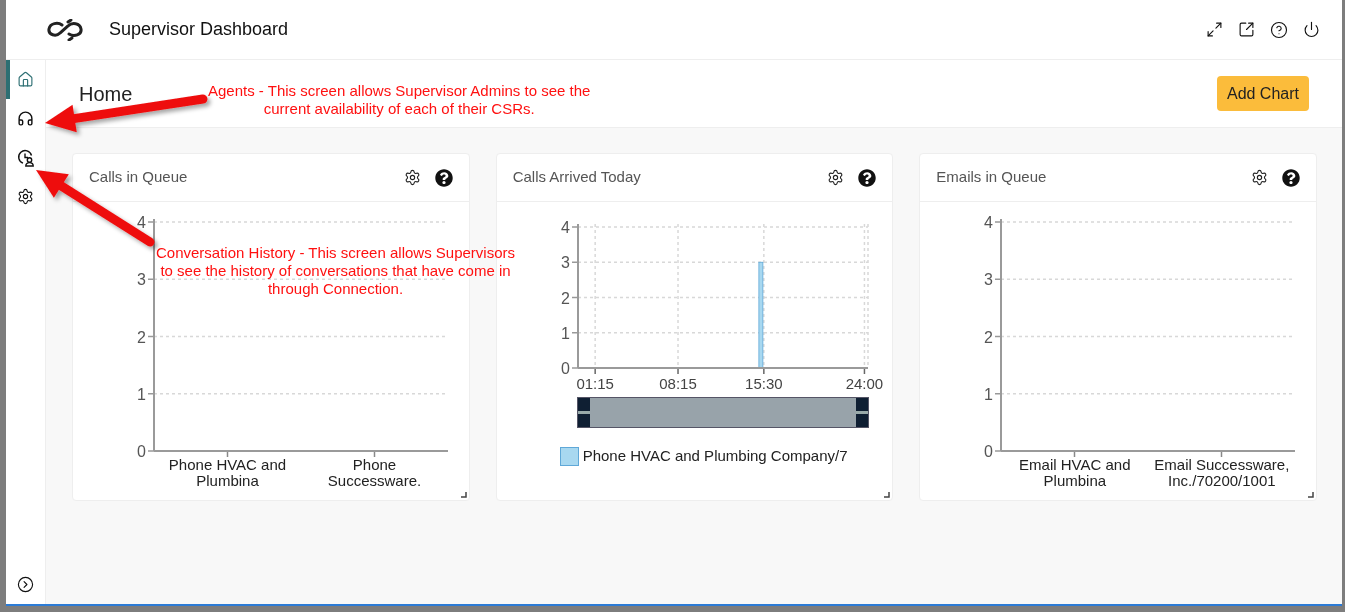 The width and height of the screenshot is (1345, 612). What do you see at coordinates (677, 383) in the screenshot?
I see `axis-tick-label: 08:15` at bounding box center [677, 383].